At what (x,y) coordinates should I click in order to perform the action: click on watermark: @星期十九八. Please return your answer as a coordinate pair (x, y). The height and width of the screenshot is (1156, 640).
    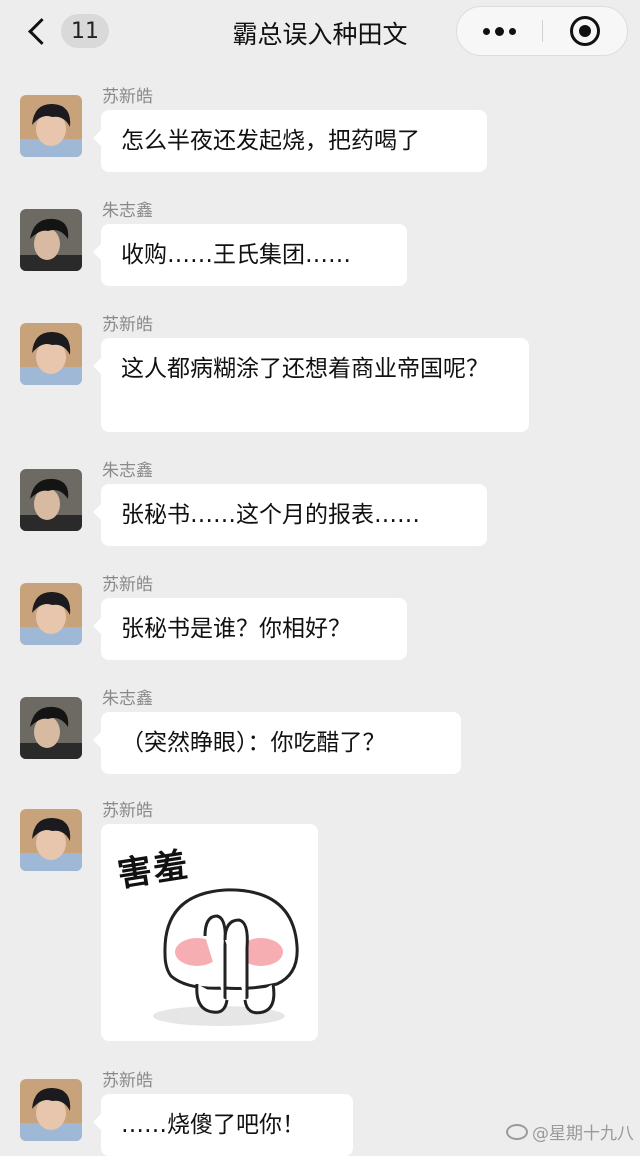
    Looking at the image, I should click on (570, 1131).